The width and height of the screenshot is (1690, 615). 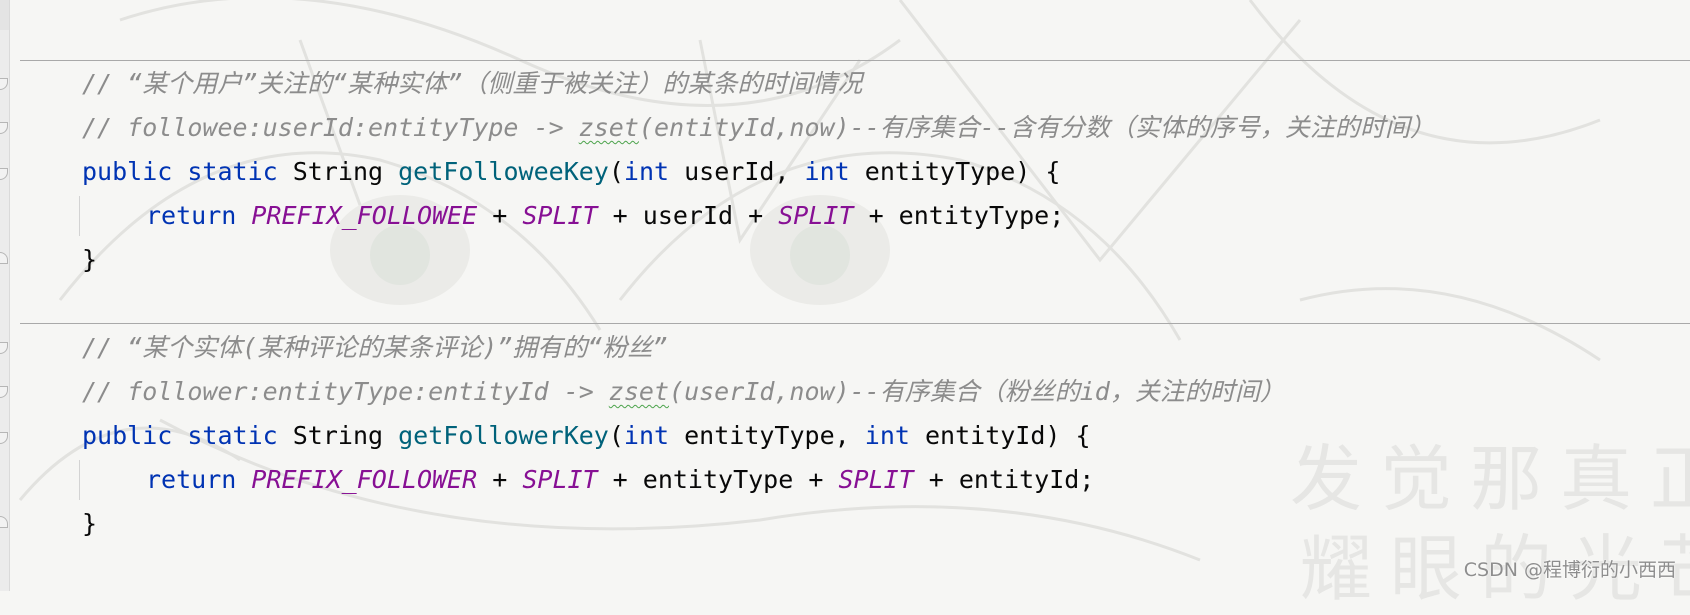 I want to click on constant: PREFIX_FOLLOWEE, so click(x=364, y=215).